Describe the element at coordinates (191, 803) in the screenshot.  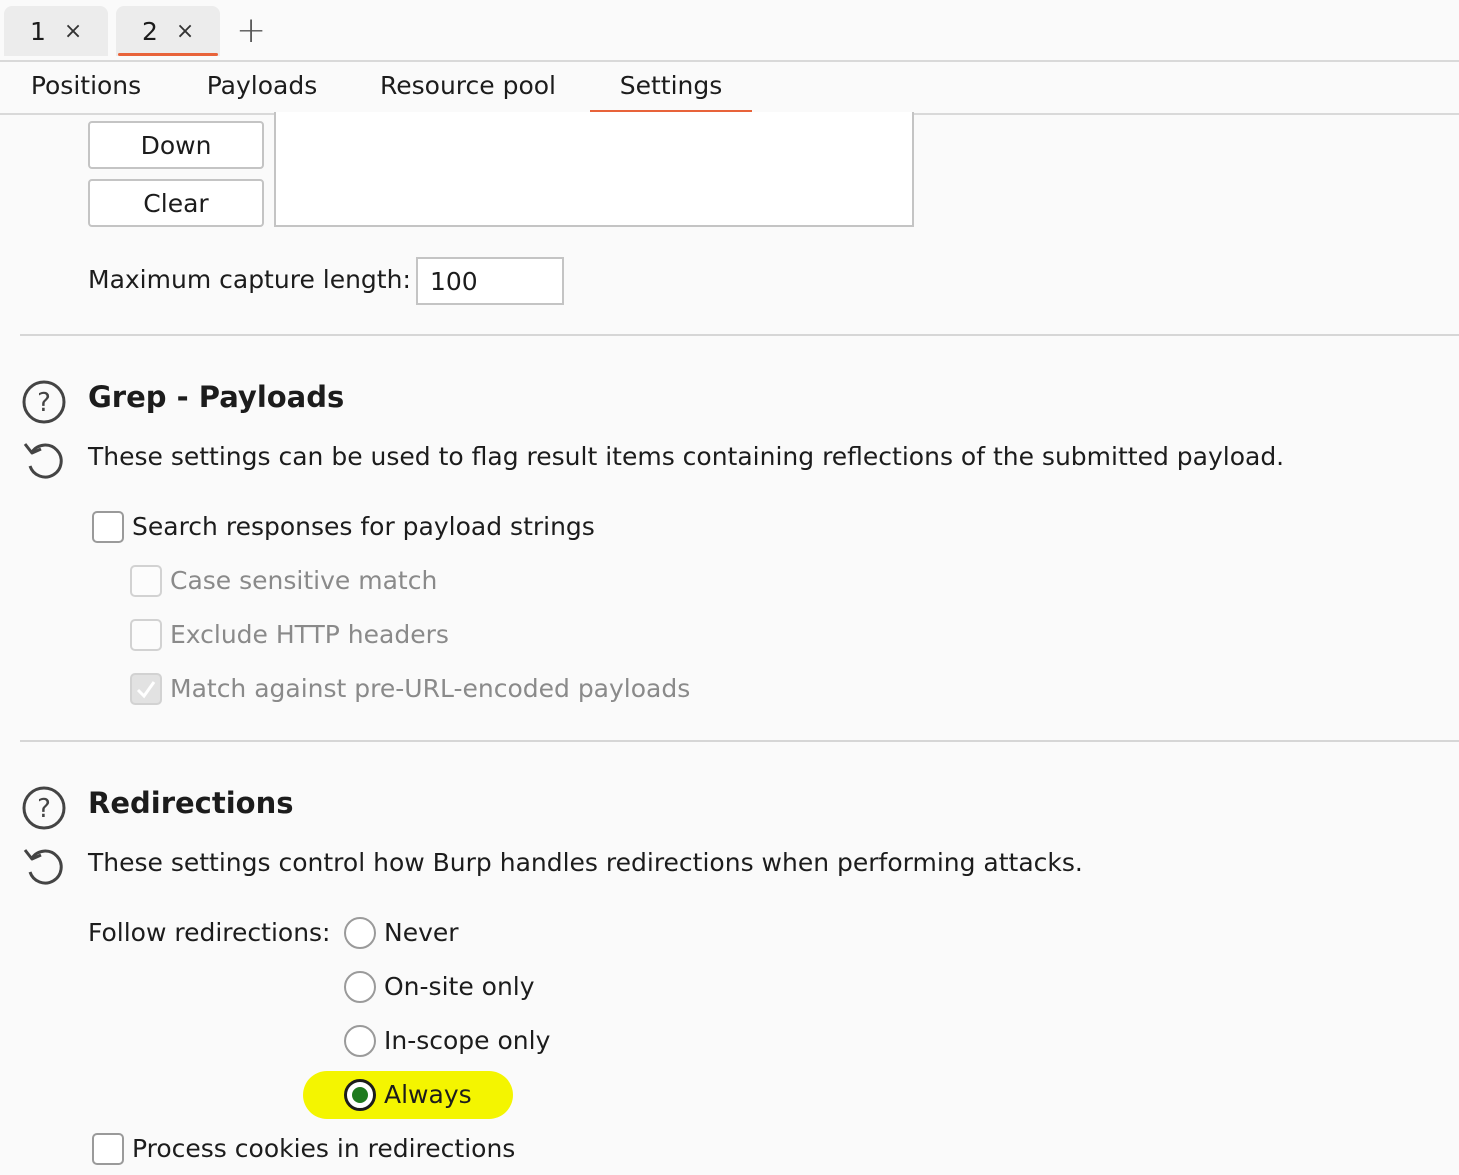
I see `redirections-title: Redirections` at that location.